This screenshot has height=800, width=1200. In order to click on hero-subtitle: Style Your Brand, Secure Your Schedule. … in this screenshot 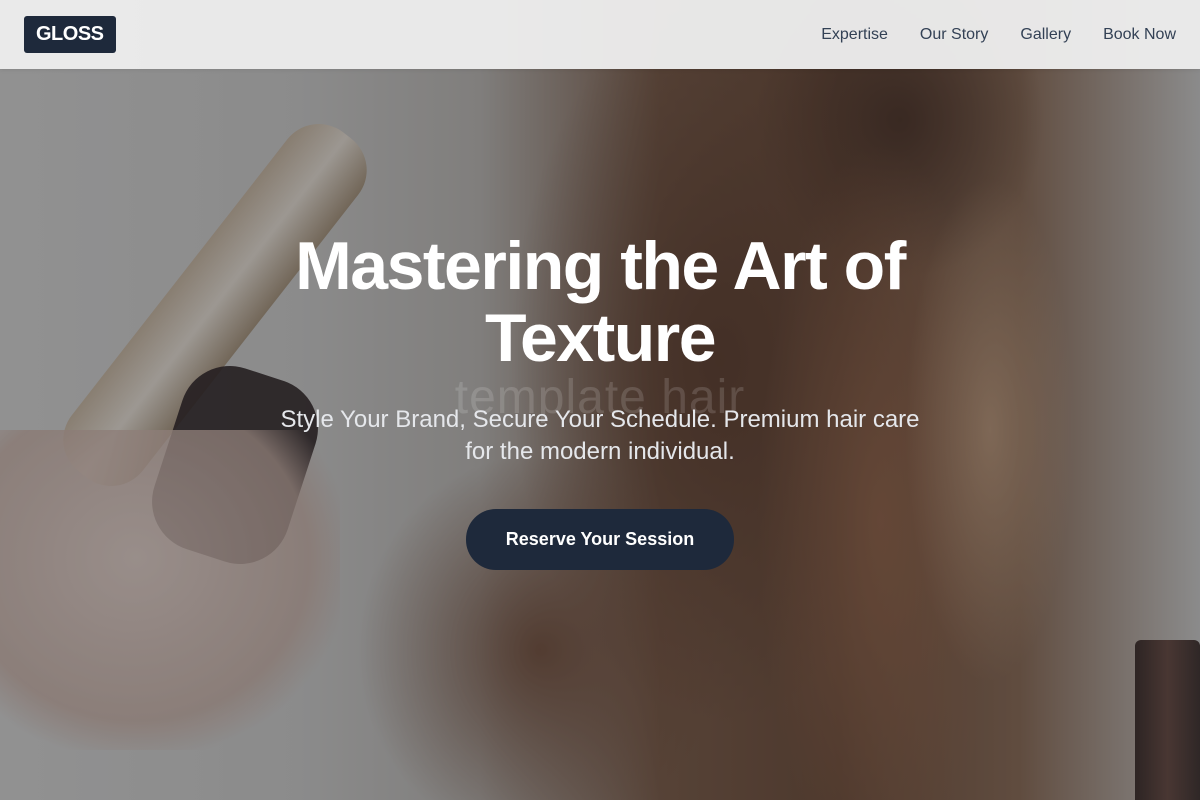, I will do `click(600, 435)`.